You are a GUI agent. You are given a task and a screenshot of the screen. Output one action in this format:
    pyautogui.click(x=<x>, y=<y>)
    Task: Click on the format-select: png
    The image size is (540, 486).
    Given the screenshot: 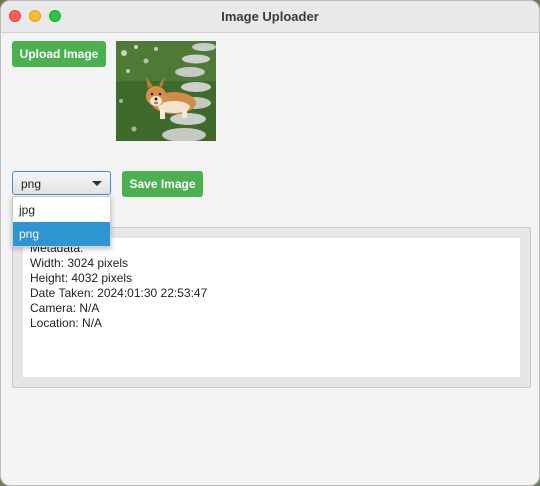 What is the action you would take?
    pyautogui.click(x=61, y=183)
    